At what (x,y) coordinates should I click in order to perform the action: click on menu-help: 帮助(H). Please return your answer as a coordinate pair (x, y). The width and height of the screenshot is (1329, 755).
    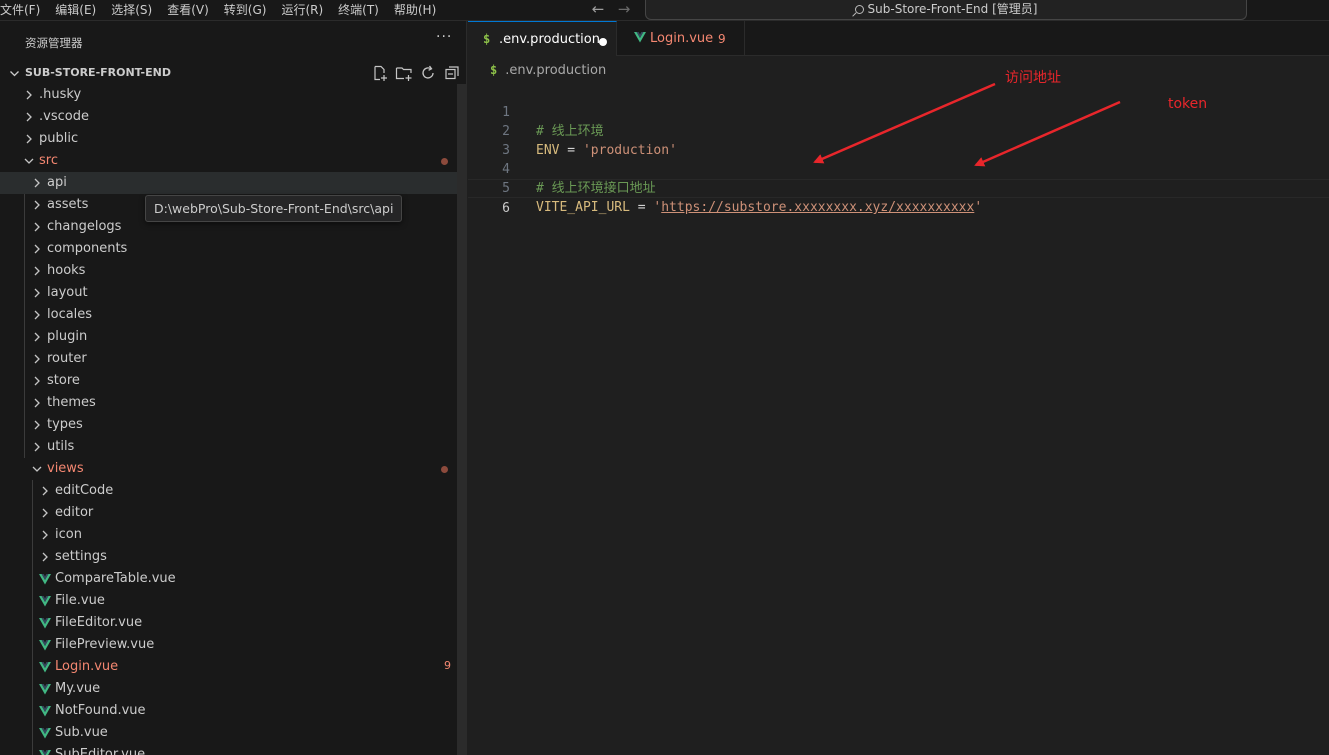
    Looking at the image, I should click on (418, 10).